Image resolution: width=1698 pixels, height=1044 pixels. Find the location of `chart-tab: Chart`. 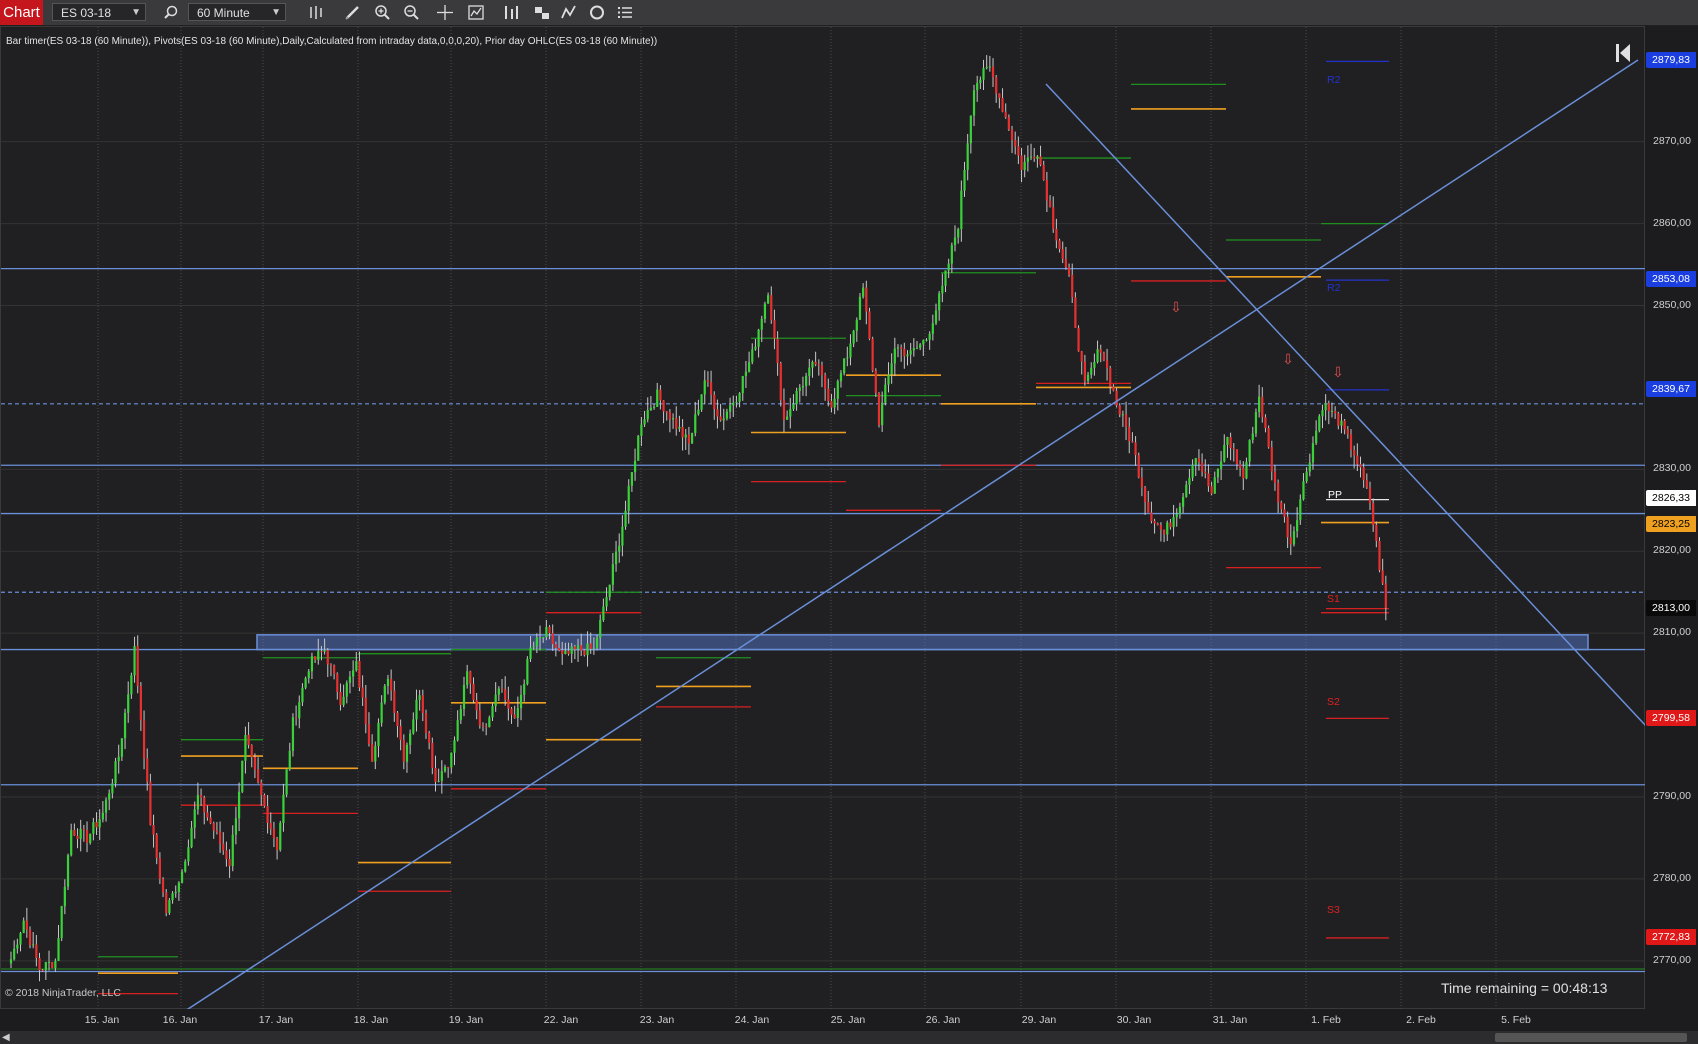

chart-tab: Chart is located at coordinates (21, 12).